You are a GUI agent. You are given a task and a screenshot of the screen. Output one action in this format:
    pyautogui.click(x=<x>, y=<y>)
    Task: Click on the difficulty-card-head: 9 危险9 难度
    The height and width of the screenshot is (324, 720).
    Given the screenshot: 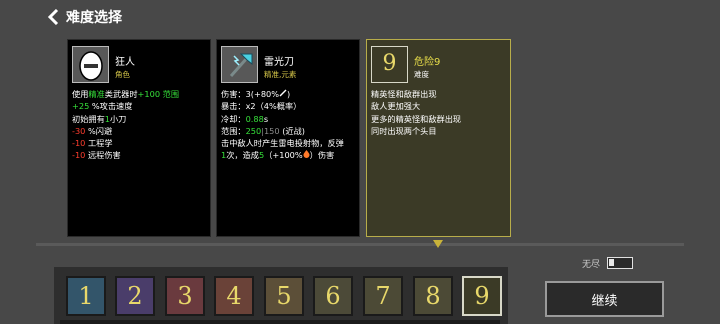 What is the action you would take?
    pyautogui.click(x=438, y=64)
    